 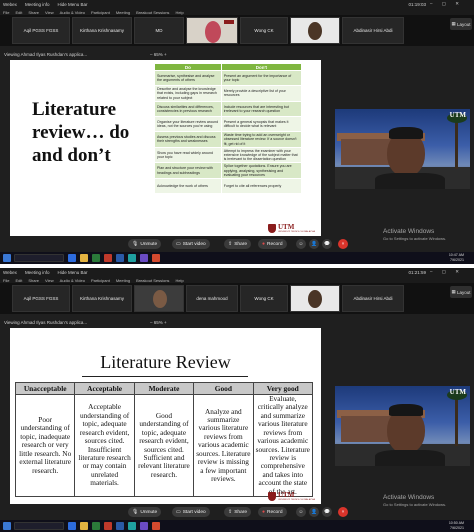 What do you see at coordinates (159, 30) in the screenshot?
I see `participant-tile: MD` at bounding box center [159, 30].